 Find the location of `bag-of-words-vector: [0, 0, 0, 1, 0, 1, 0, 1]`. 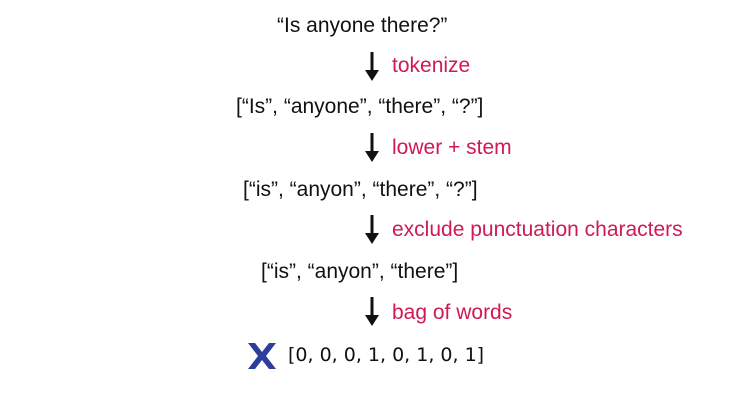

bag-of-words-vector: [0, 0, 0, 1, 0, 1, 0, 1] is located at coordinates (386, 355).